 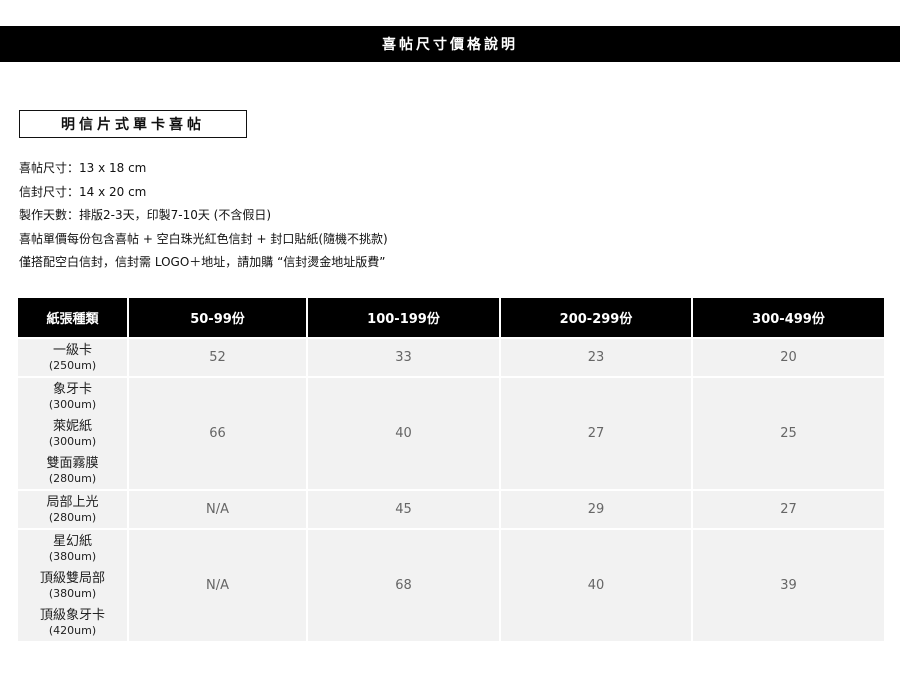 I want to click on price-cell: 68, so click(x=403, y=584).